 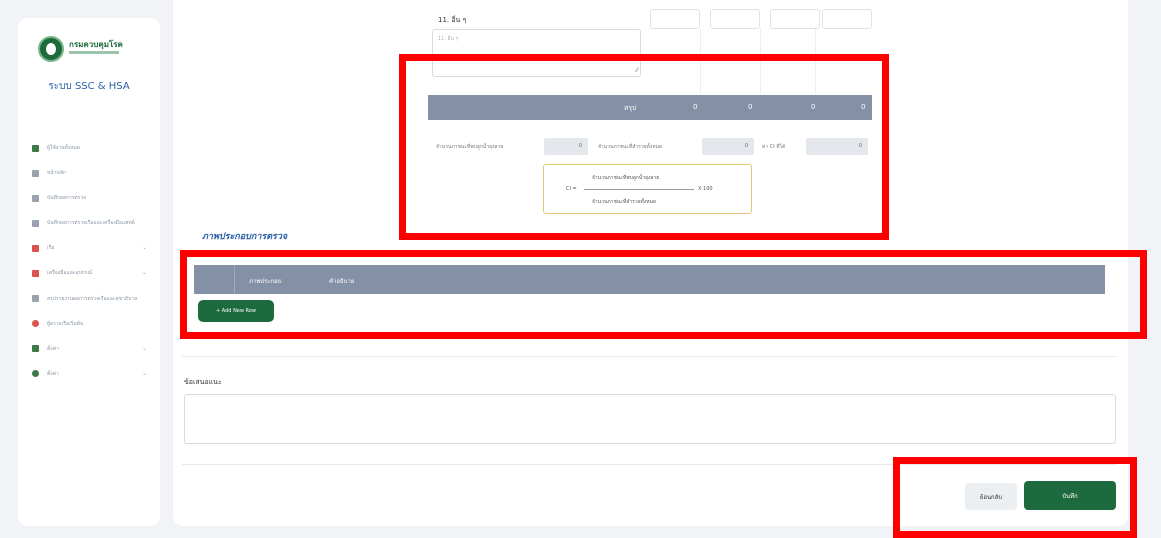 I want to click on sidebar-item-label: บันทึกผลการตรวจ, so click(x=67, y=198).